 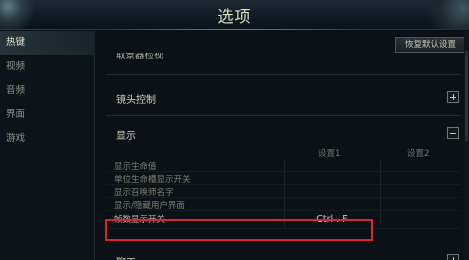 I want to click on column-header-key2: 设置2, so click(x=418, y=154).